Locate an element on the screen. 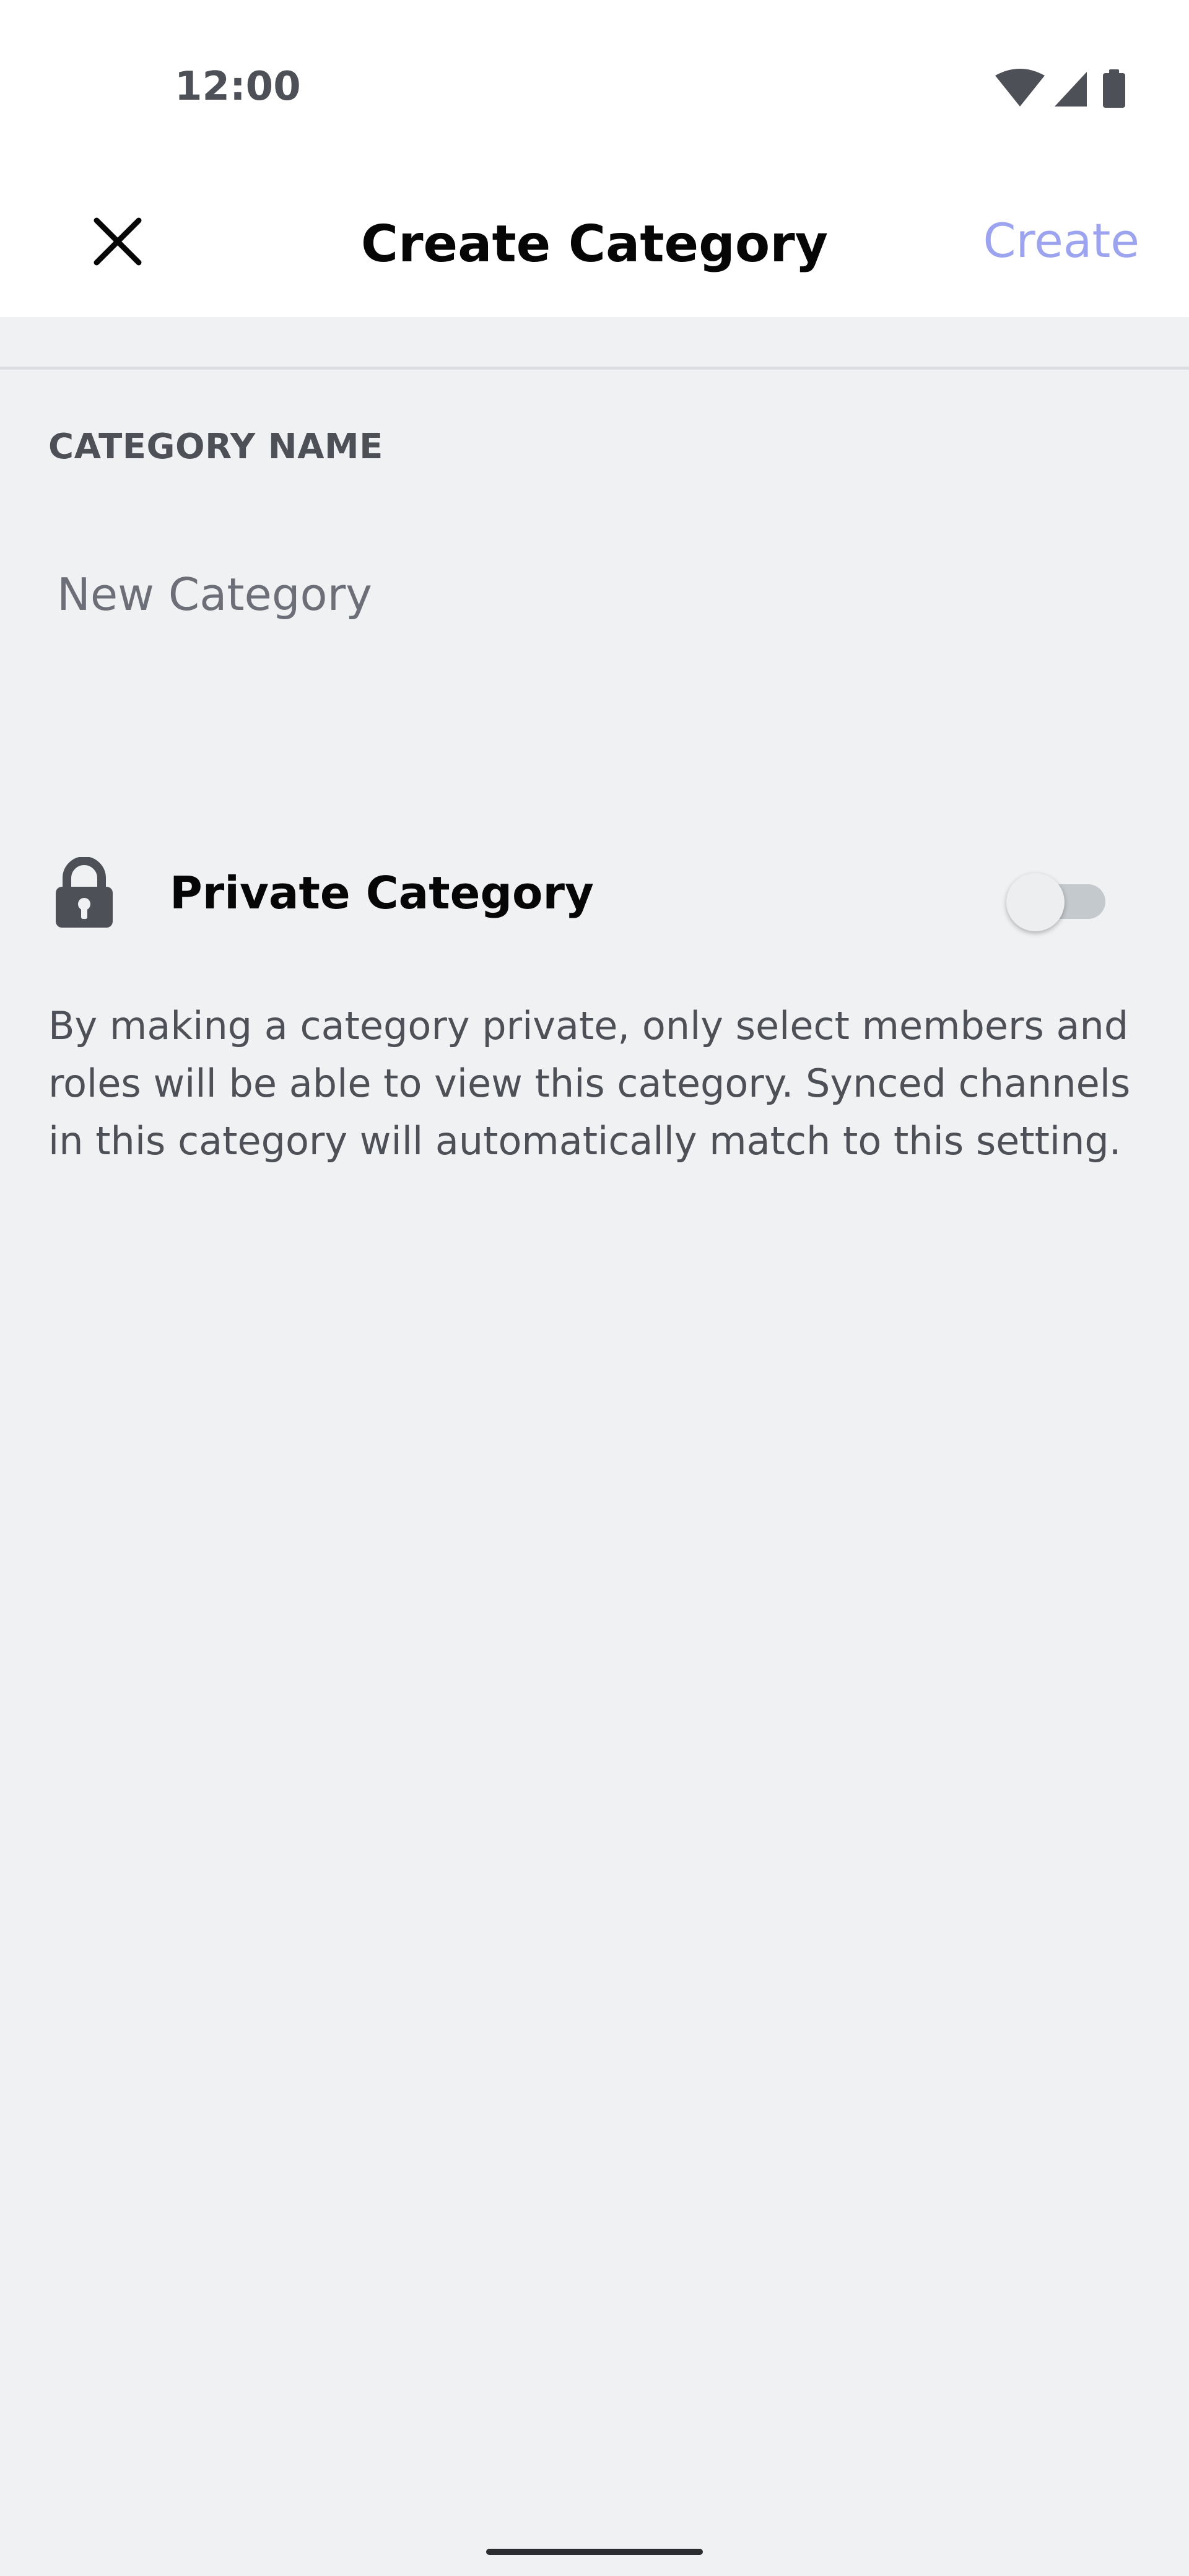 Image resolution: width=1189 pixels, height=2576 pixels. cellular-signal-icon is located at coordinates (1071, 89).